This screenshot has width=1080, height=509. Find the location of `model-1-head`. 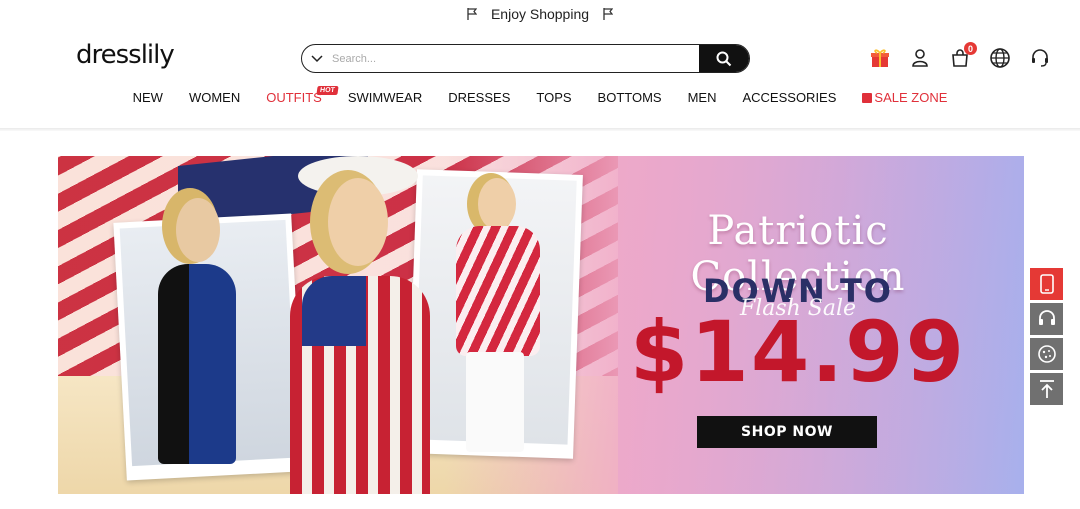

model-1-head is located at coordinates (198, 230).